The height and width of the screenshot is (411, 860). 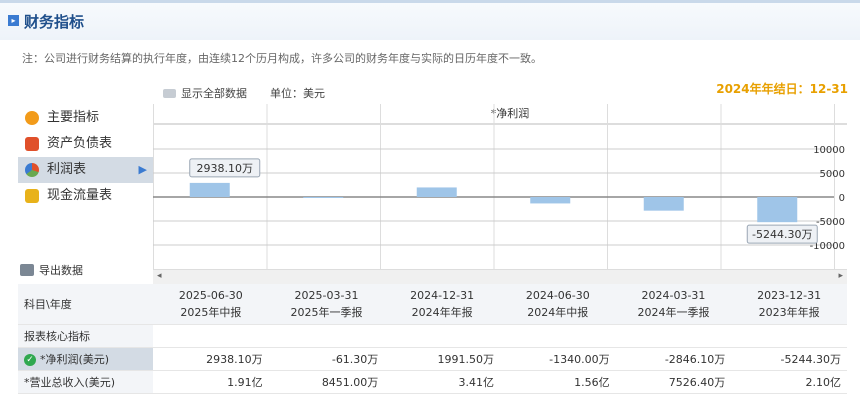 What do you see at coordinates (32, 144) in the screenshot?
I see `book-icon` at bounding box center [32, 144].